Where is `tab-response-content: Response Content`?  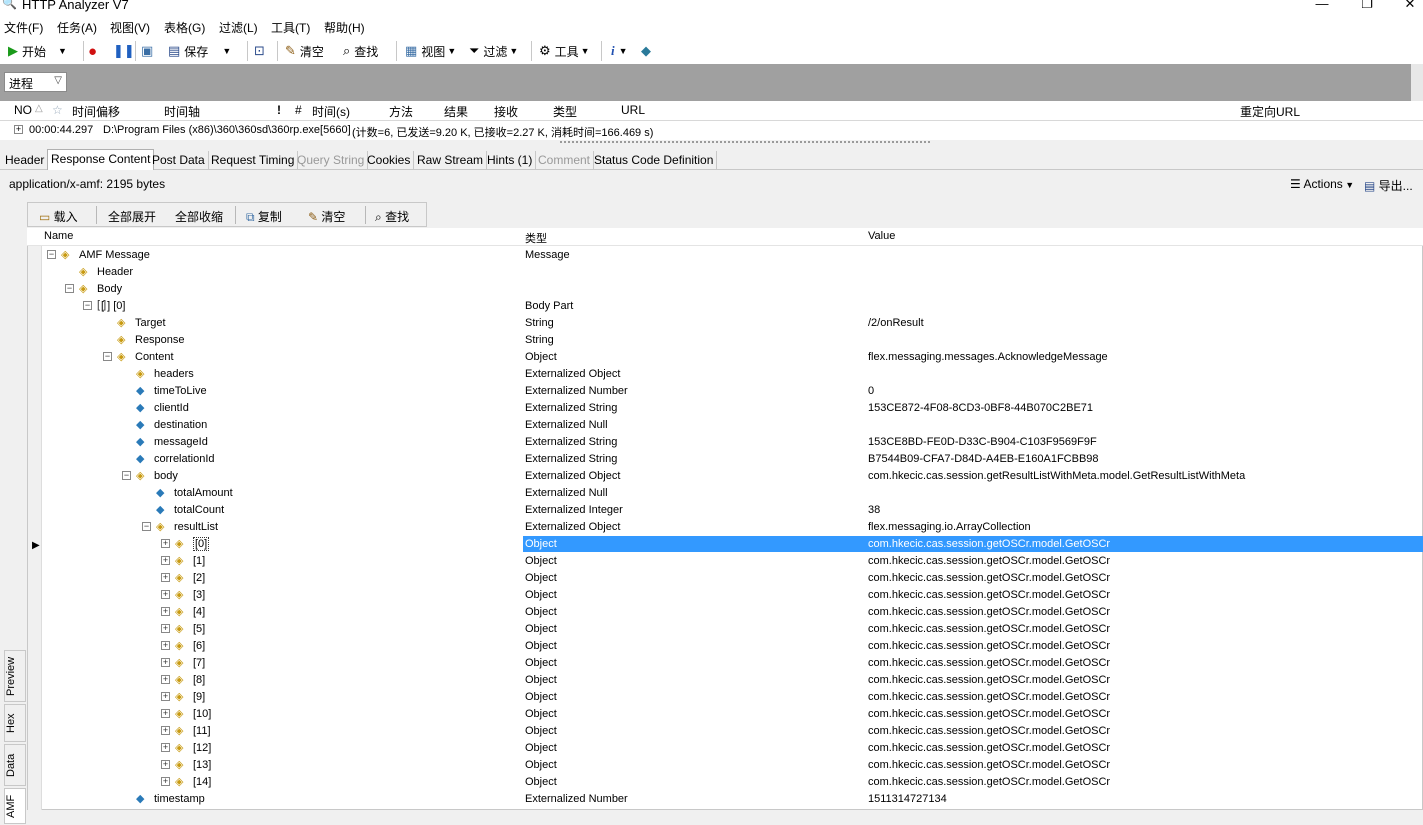 tab-response-content: Response Content is located at coordinates (101, 160).